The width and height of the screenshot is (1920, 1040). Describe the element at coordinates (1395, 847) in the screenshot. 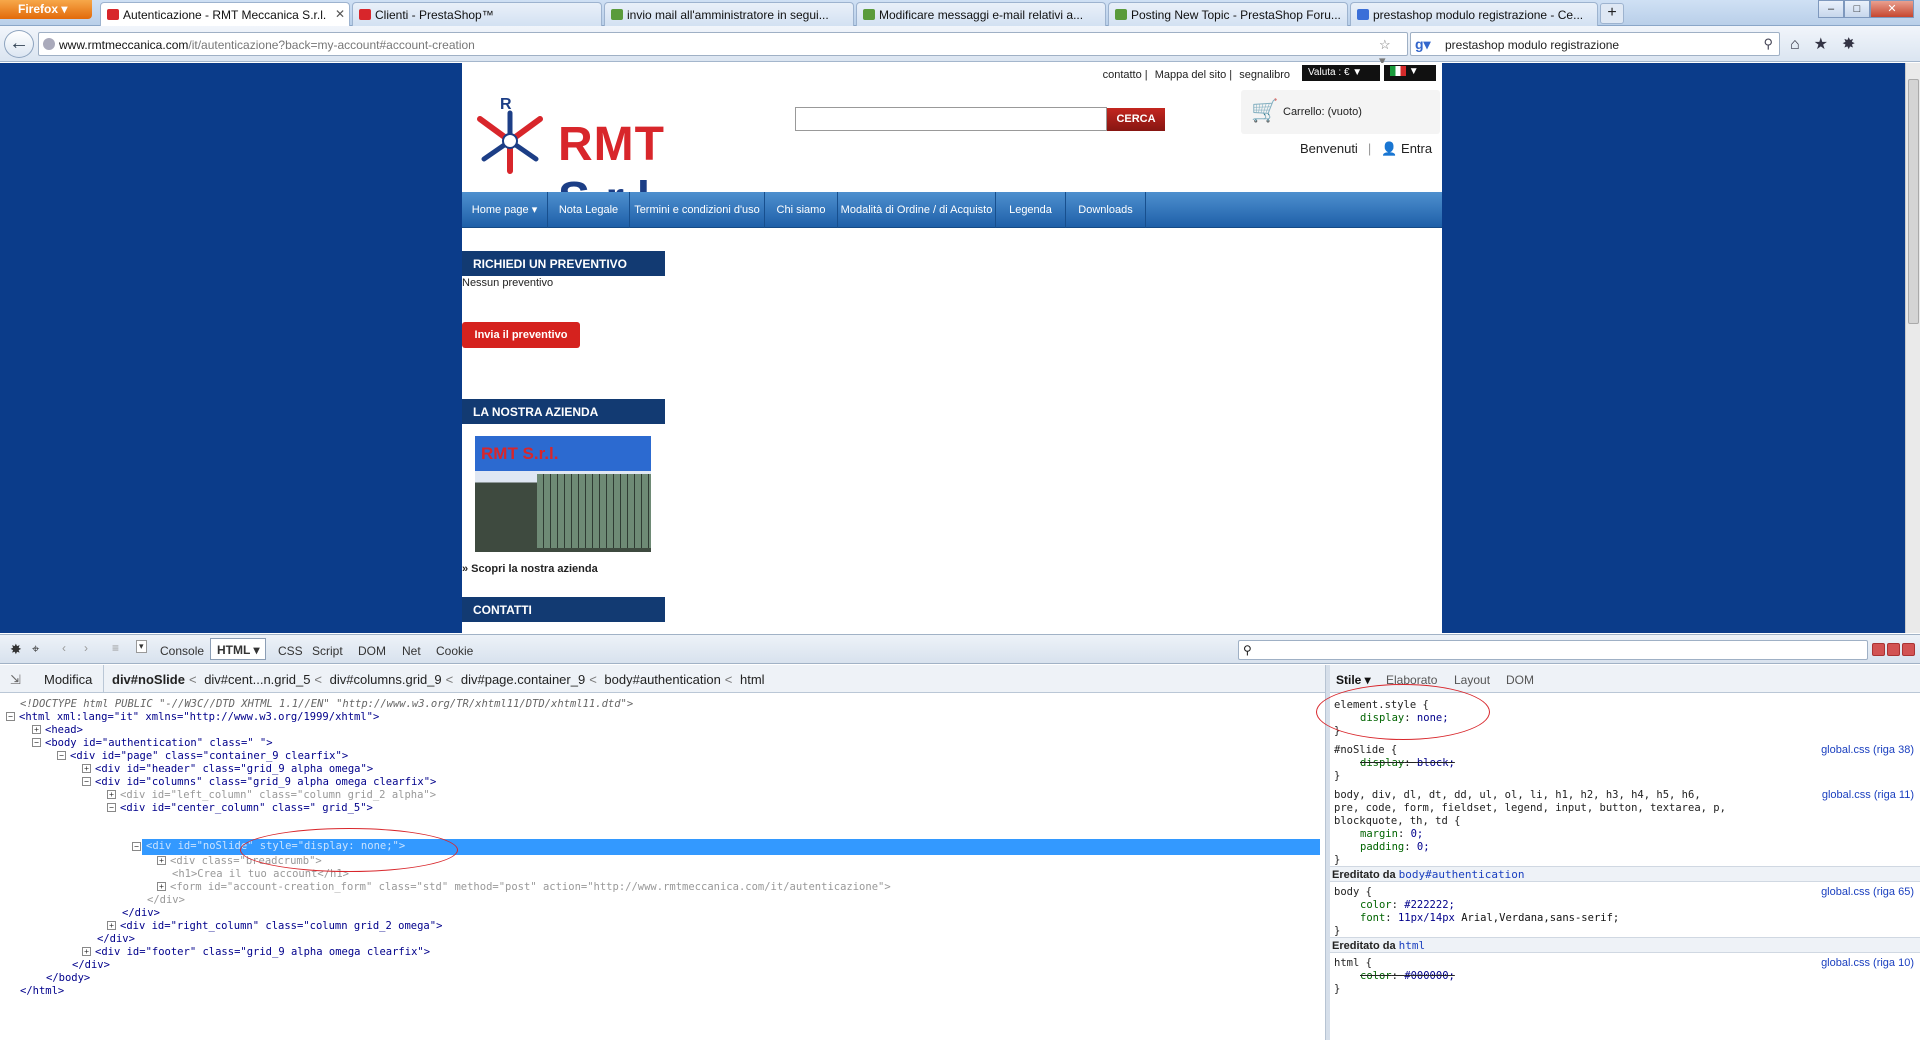

I see `decl-padding: padding: 0;` at that location.